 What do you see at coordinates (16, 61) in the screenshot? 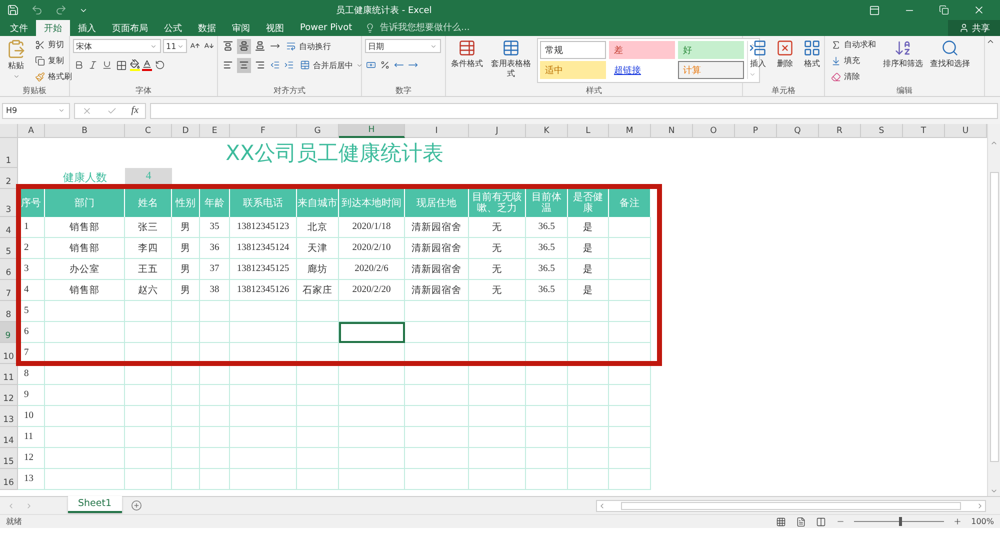
I see `paste-button: 粘贴` at bounding box center [16, 61].